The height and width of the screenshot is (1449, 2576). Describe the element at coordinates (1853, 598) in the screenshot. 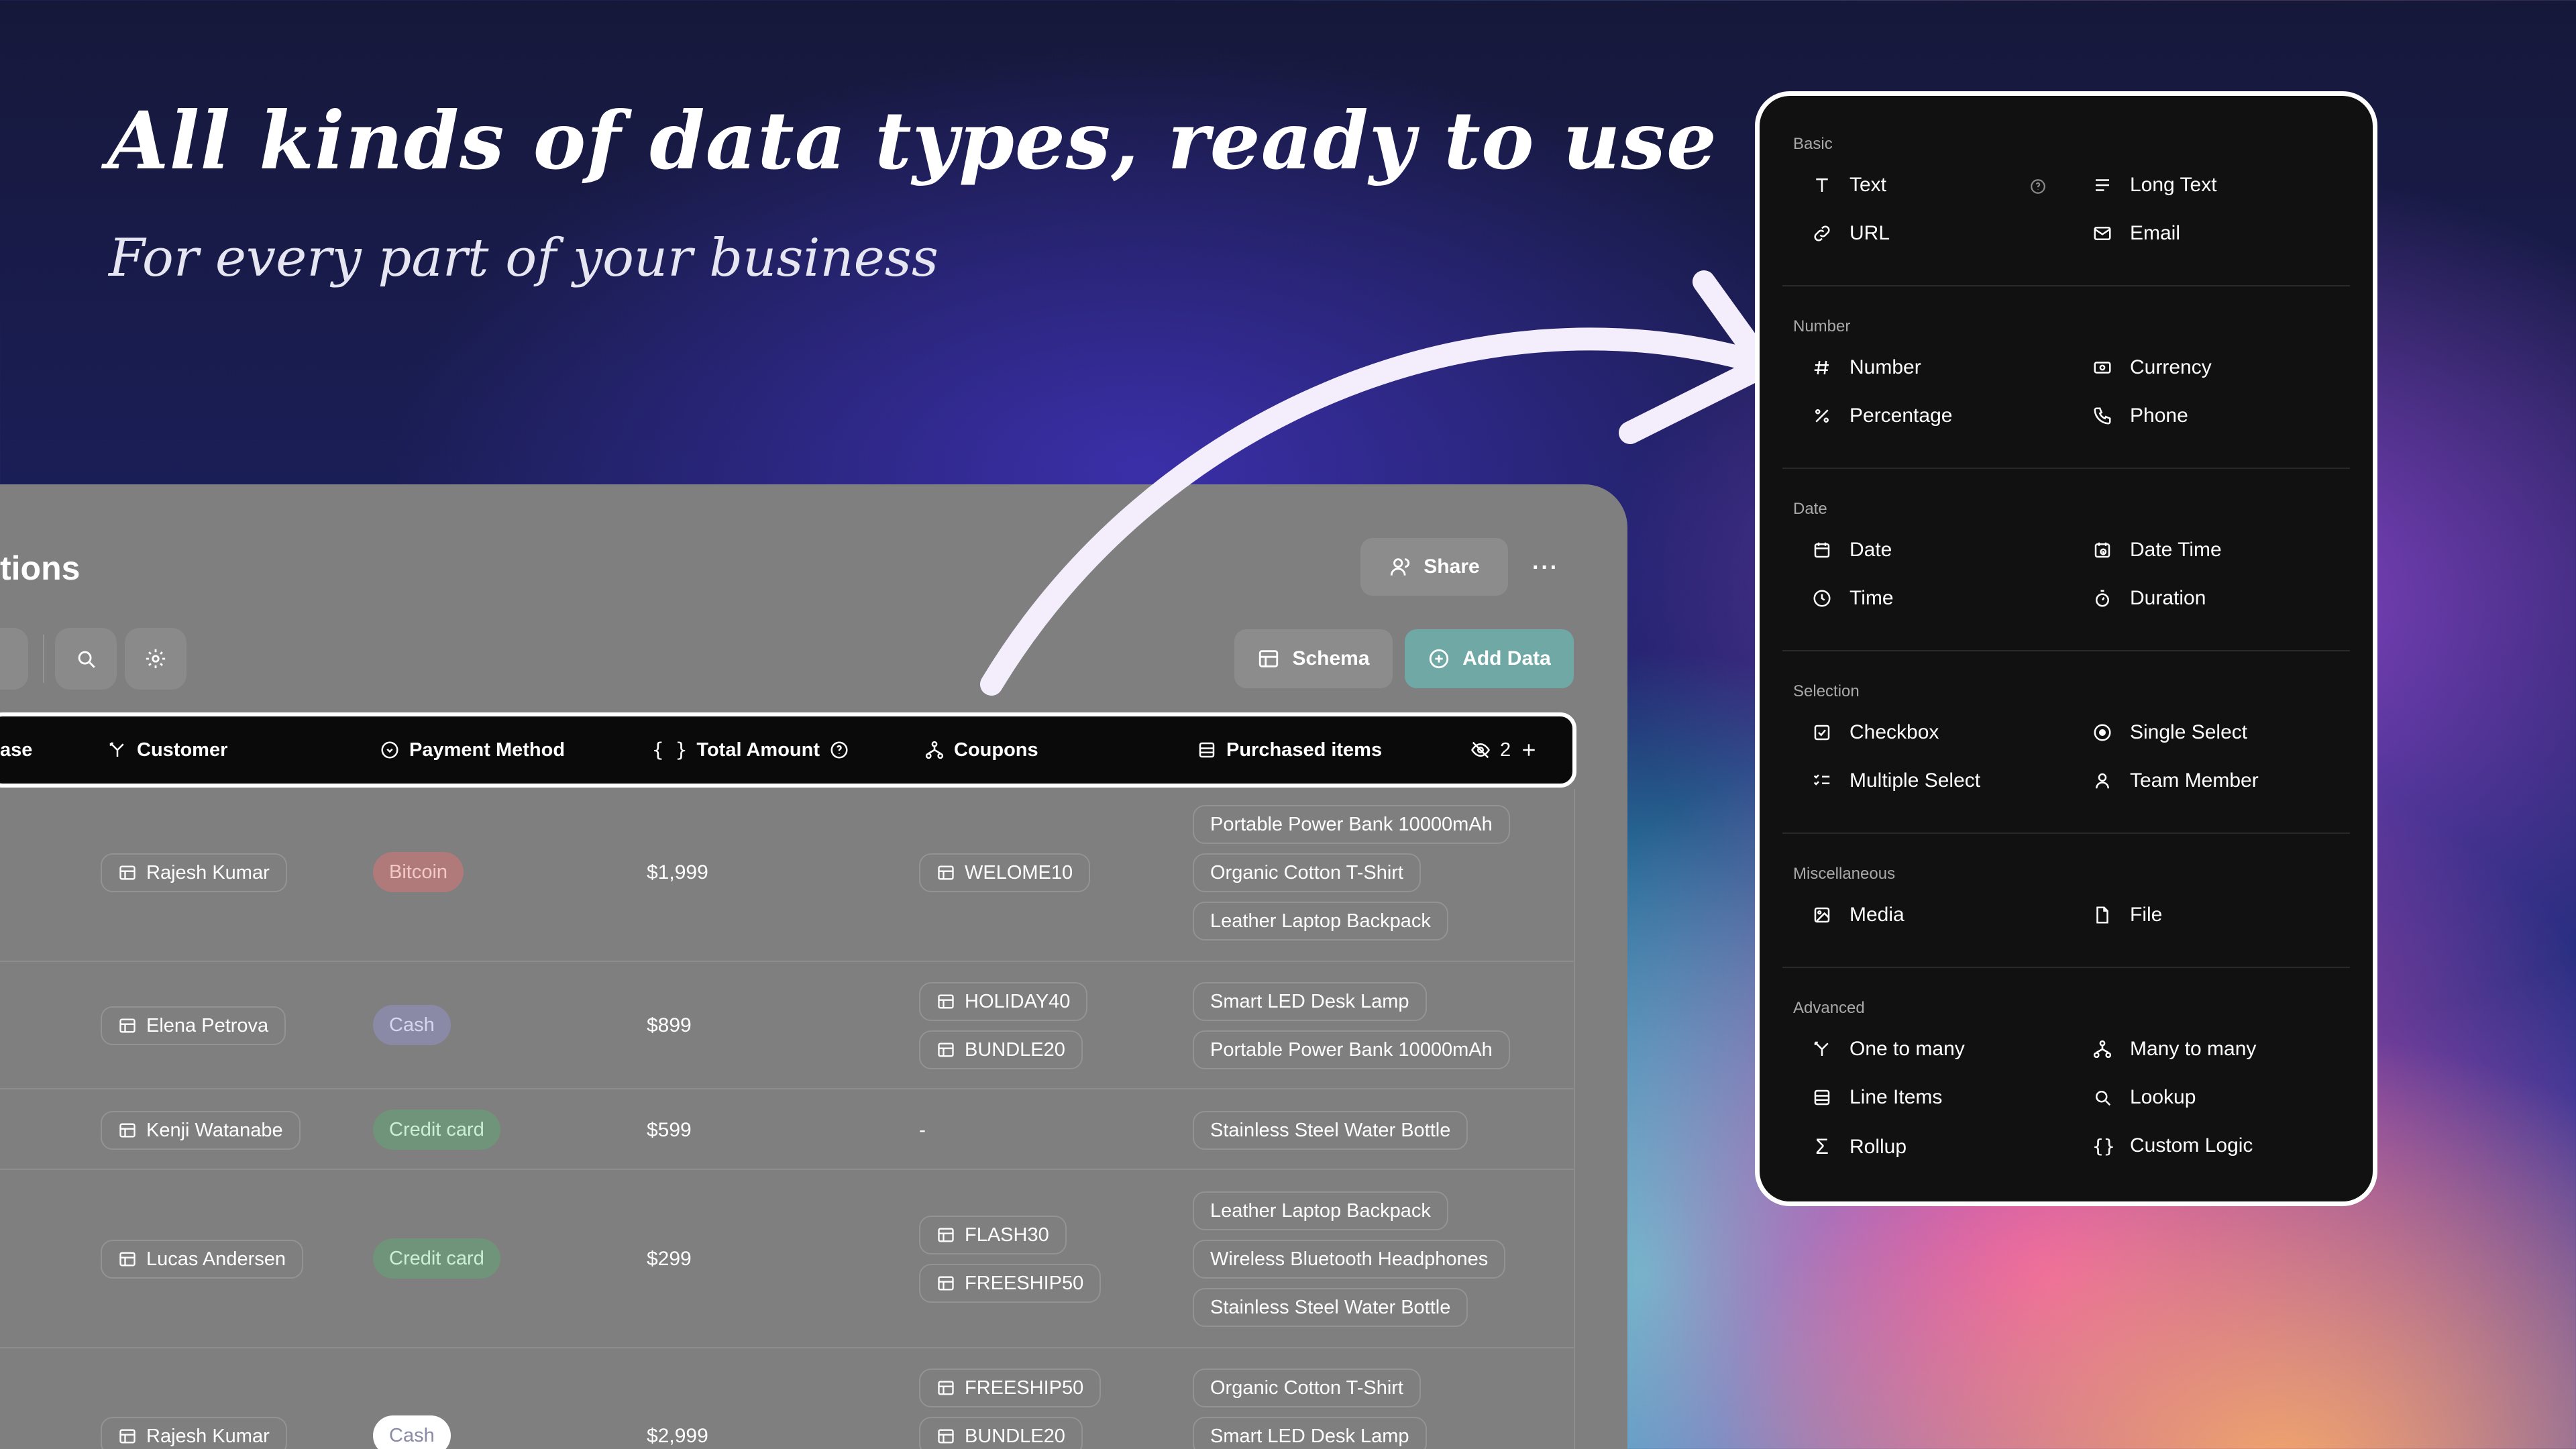

I see `menu-item-time: Time` at that location.